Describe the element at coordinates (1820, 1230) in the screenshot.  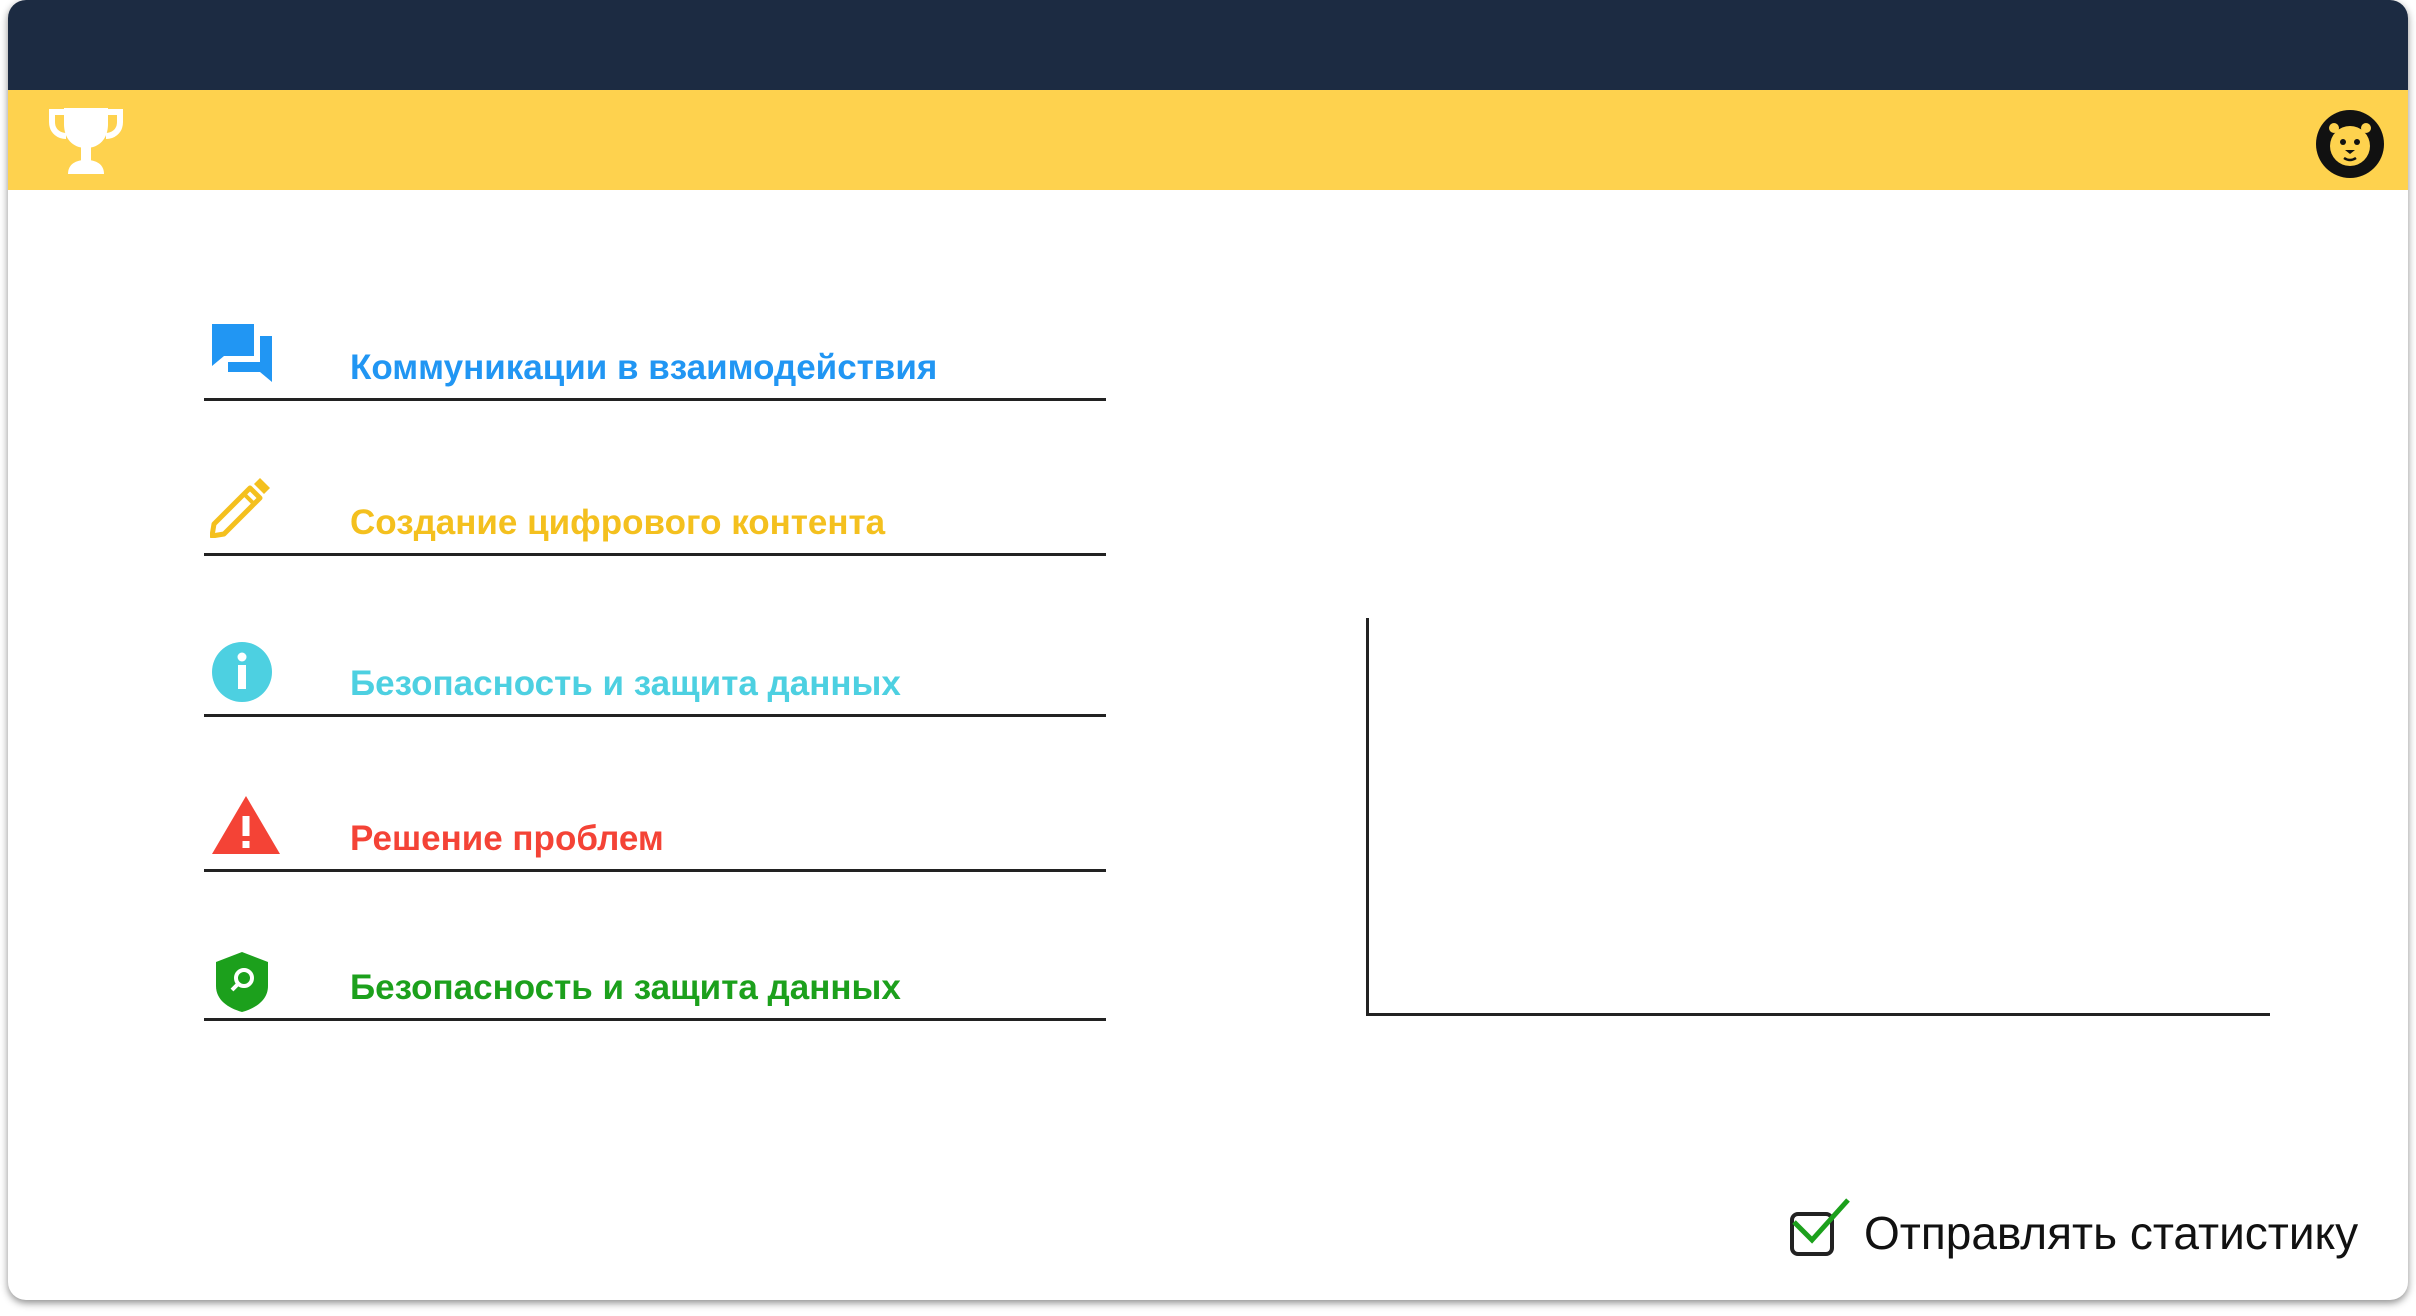
I see `checkbox-checked-icon` at that location.